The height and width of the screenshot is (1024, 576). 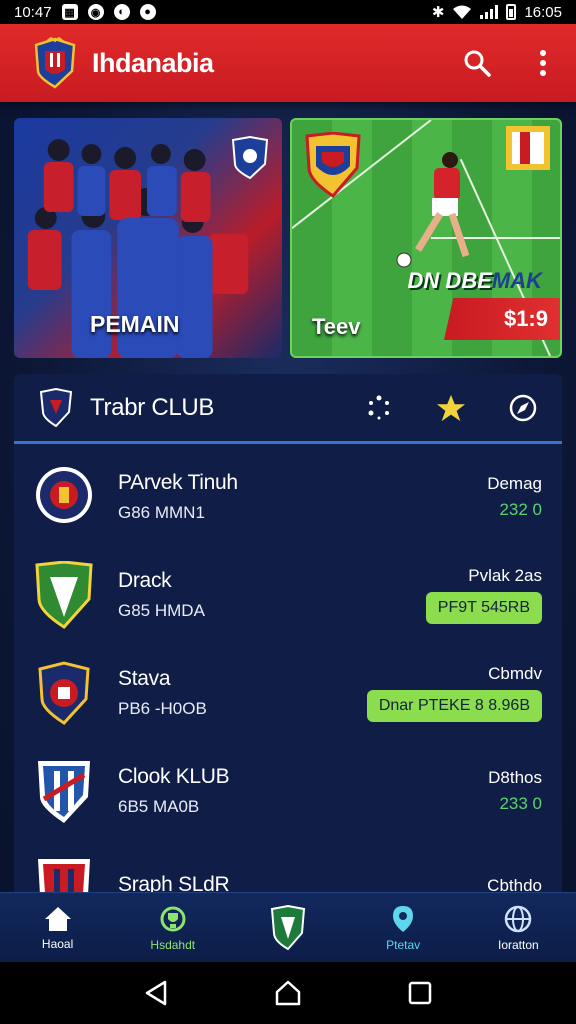 I want to click on club-name: Clook KLUB, so click(x=174, y=776).